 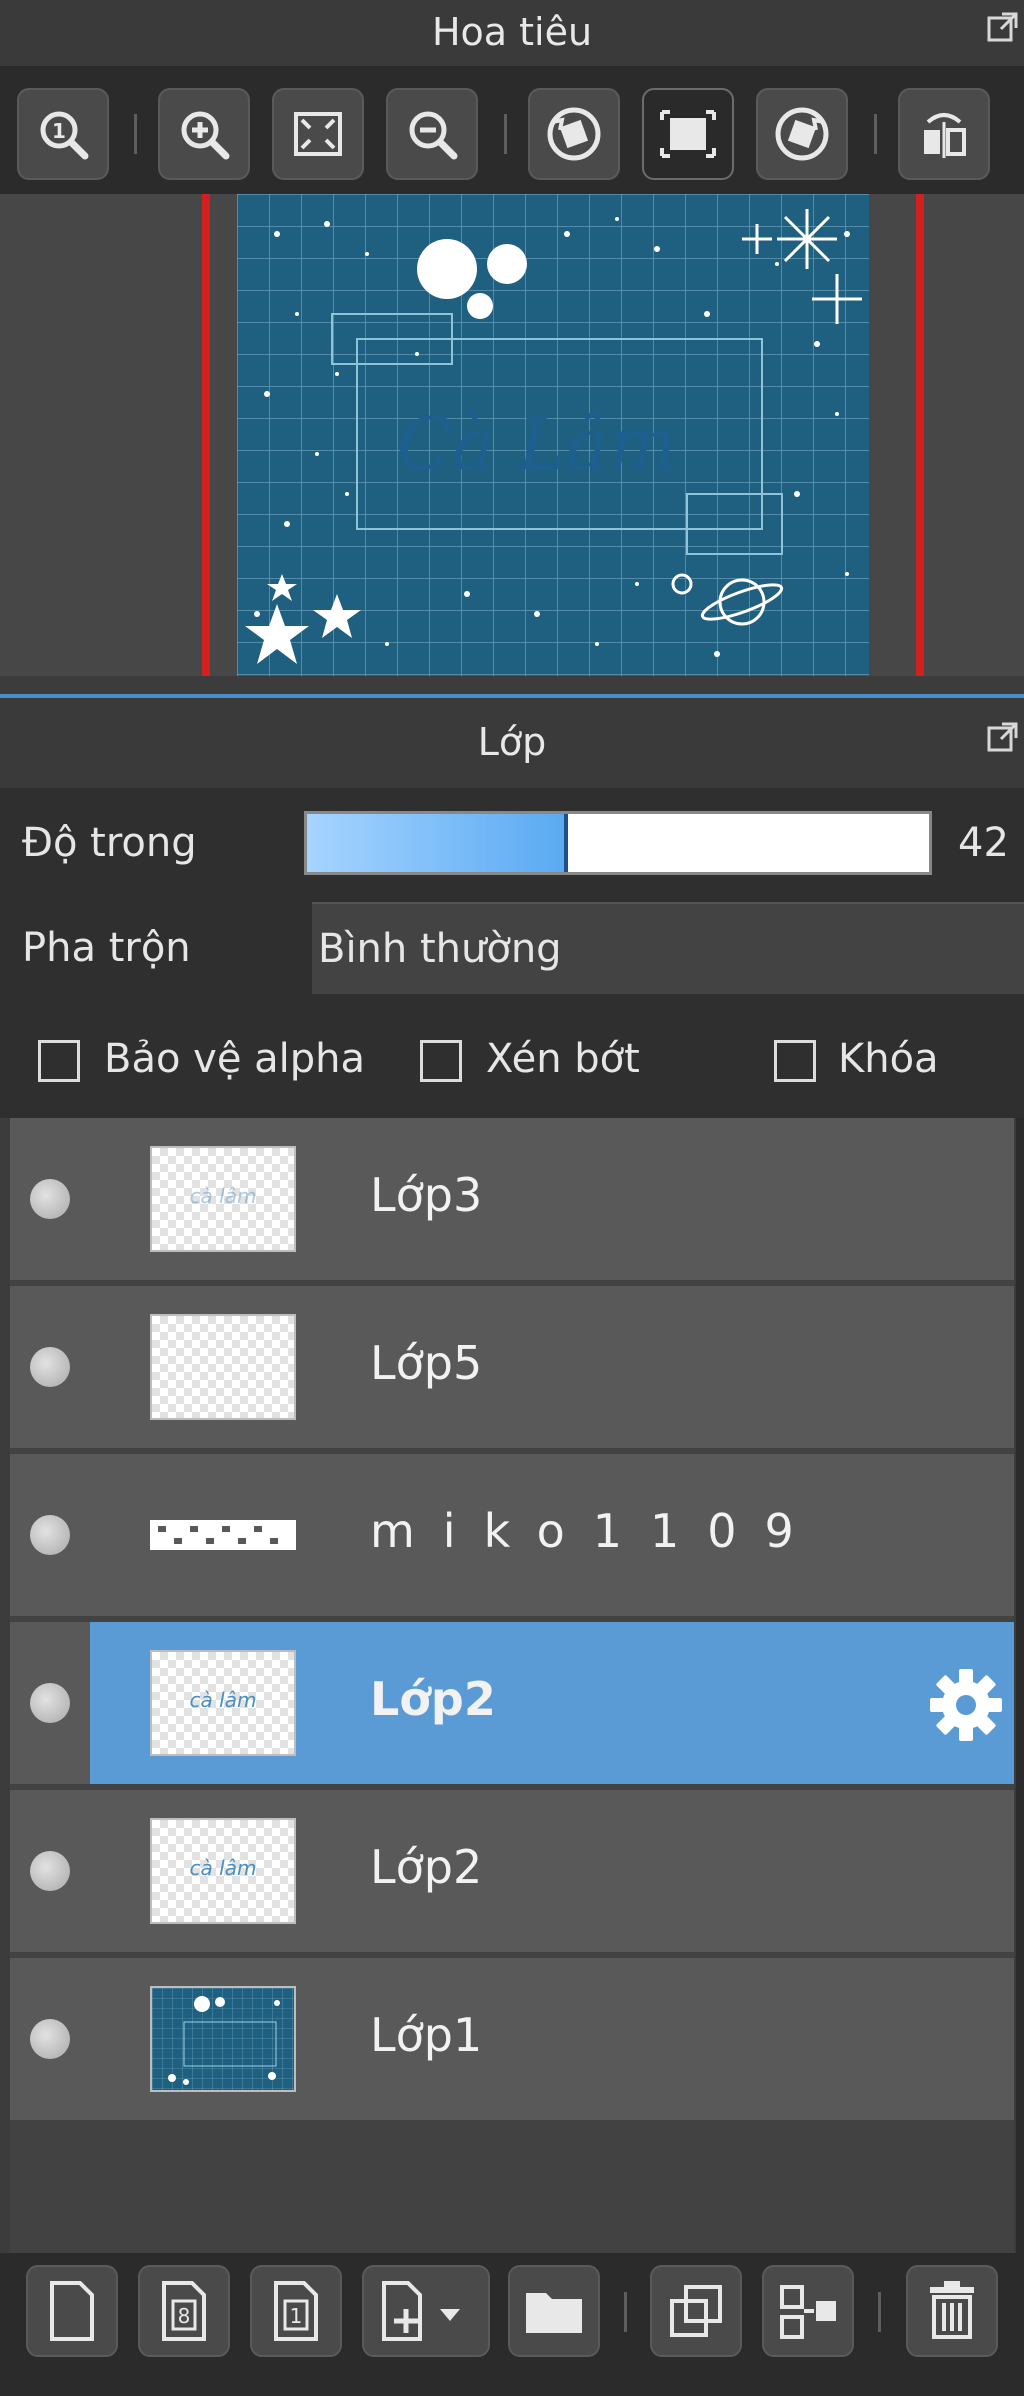 I want to click on add-layer-menu-button, so click(x=426, y=2311).